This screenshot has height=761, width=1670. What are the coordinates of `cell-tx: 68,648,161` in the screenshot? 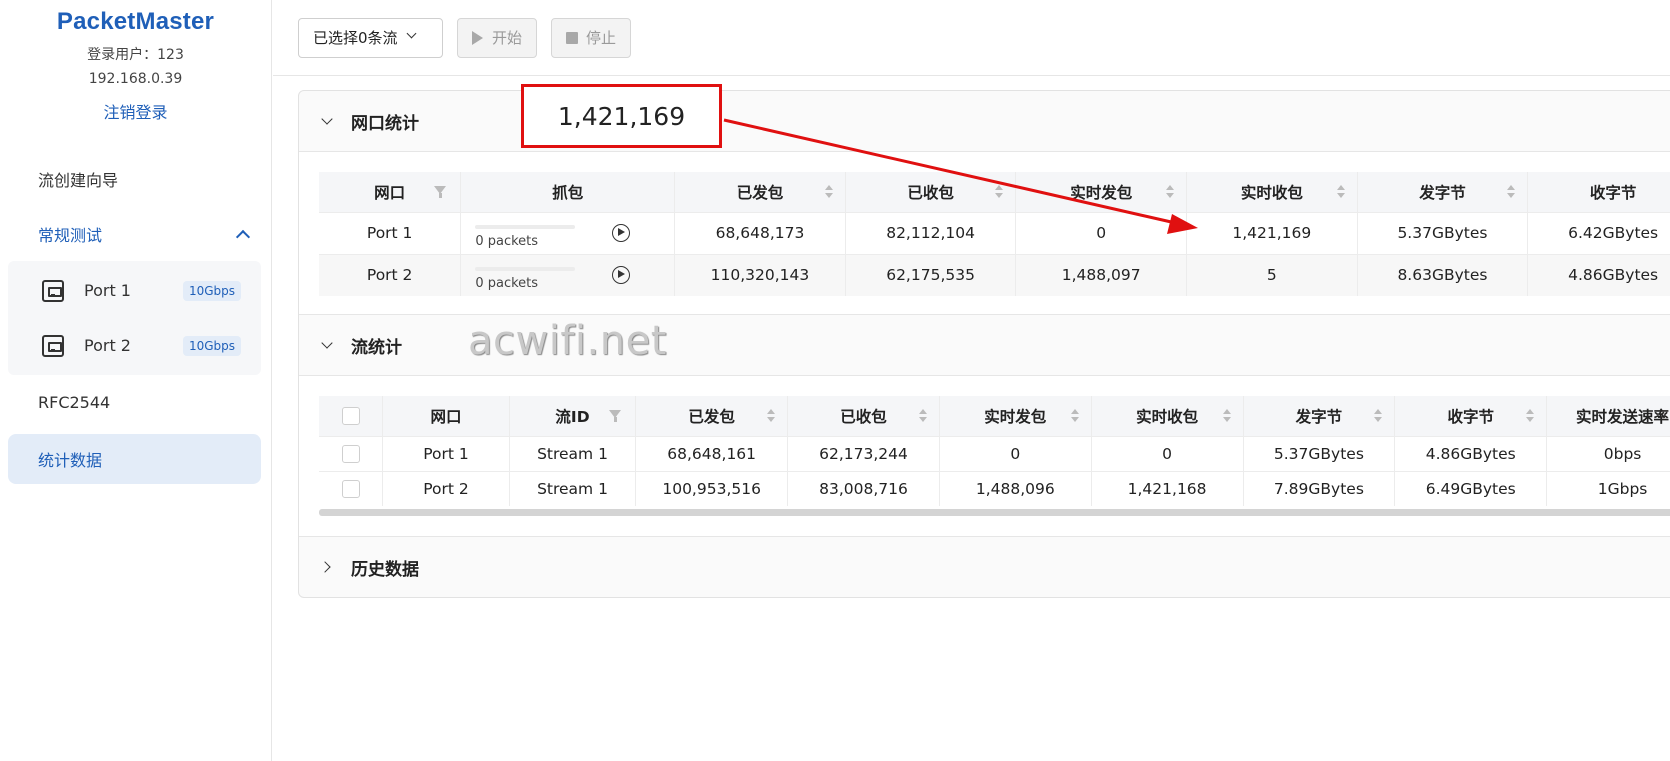 It's located at (712, 453).